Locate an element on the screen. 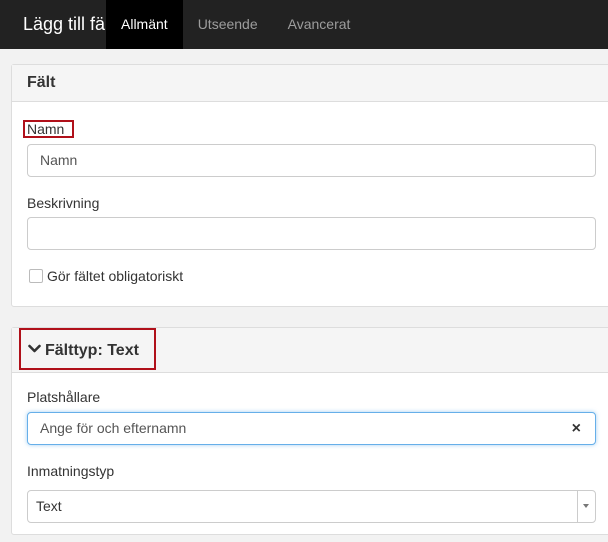 Image resolution: width=608 pixels, height=542 pixels. placeholder-input: Ange för och efternamn × is located at coordinates (311, 428).